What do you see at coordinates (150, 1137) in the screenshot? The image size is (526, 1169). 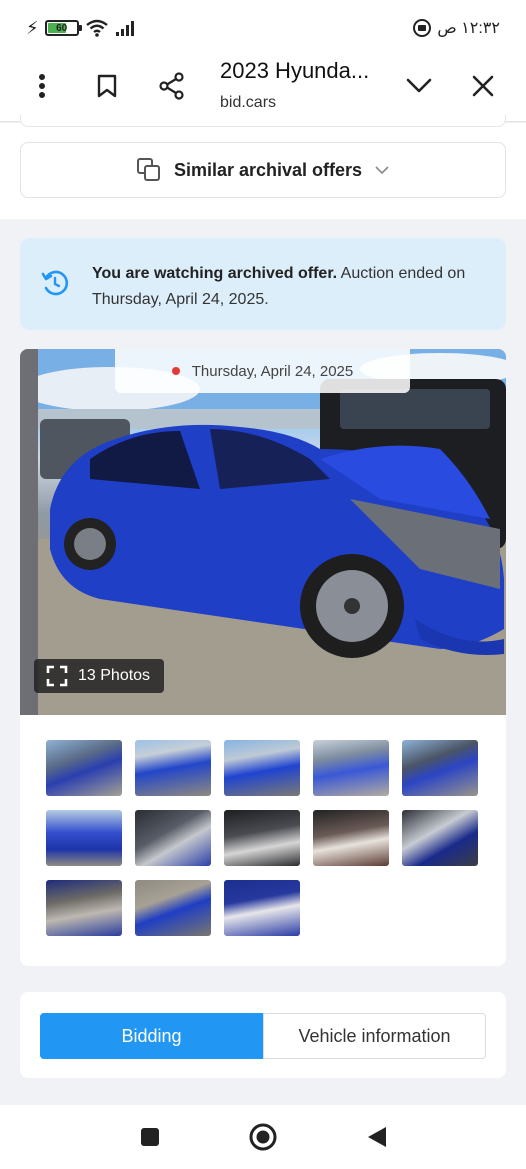 I see `recents-button` at bounding box center [150, 1137].